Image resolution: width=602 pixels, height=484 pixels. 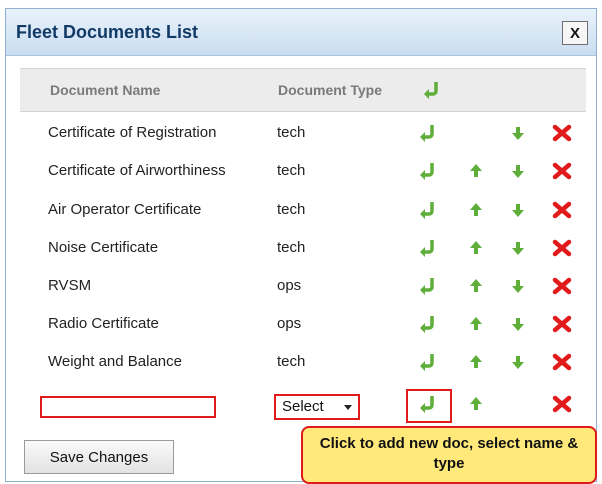 I want to click on table-row: Weight and Balance tech, so click(x=303, y=363).